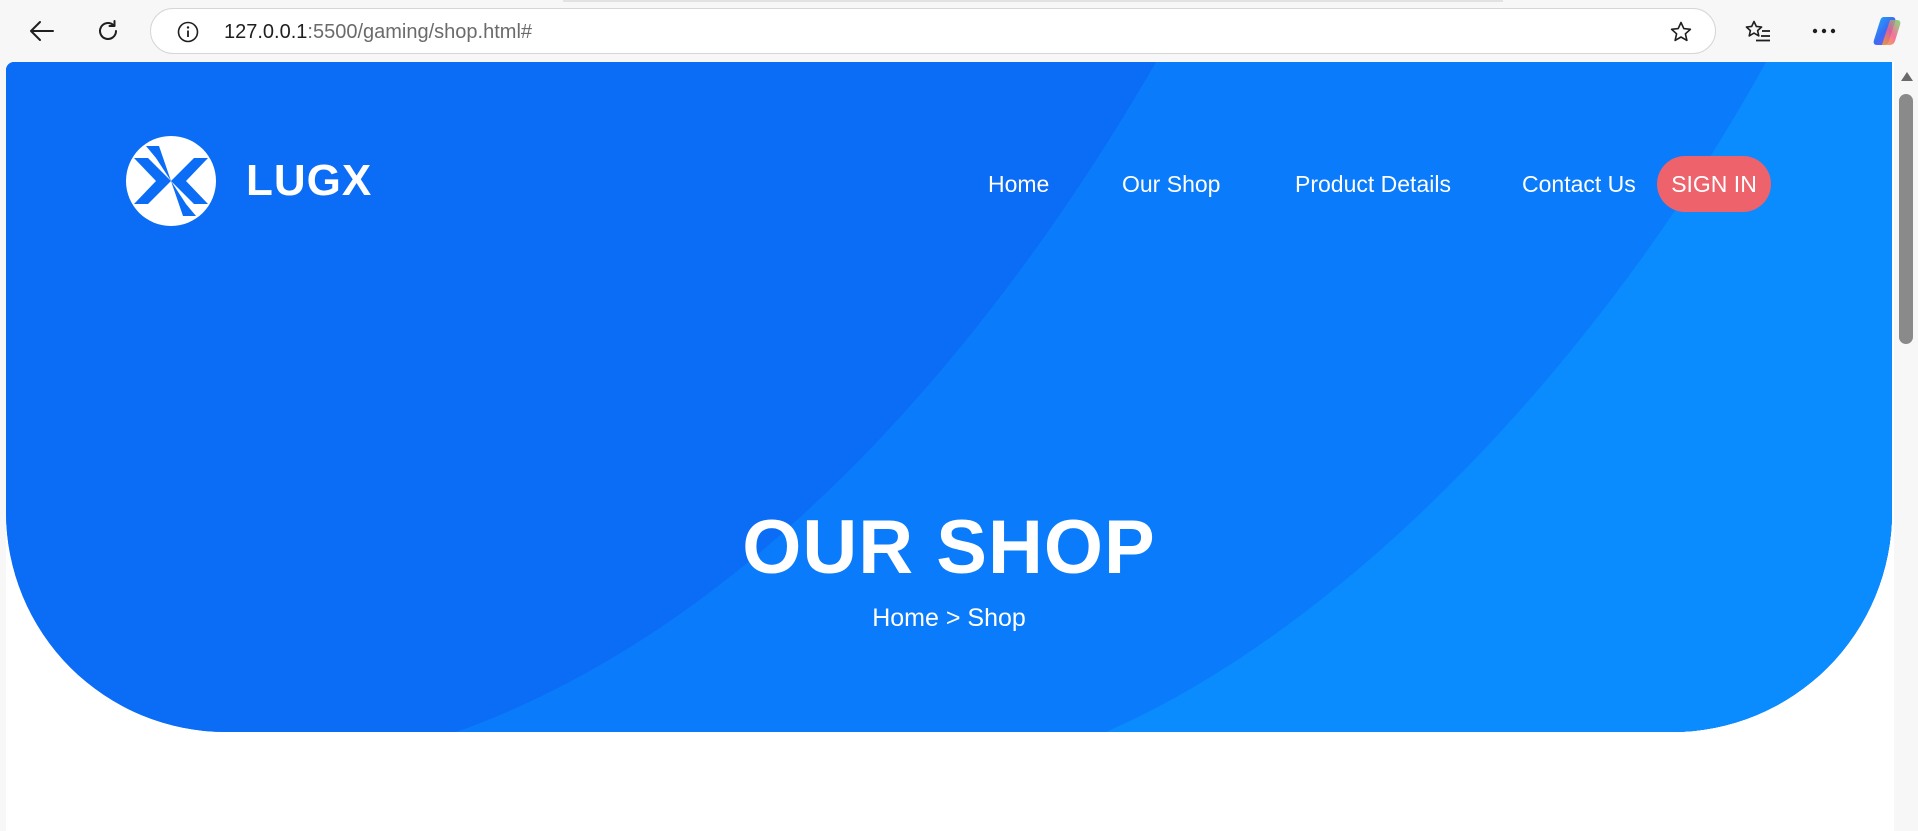  I want to click on back-arrow-icon, so click(42, 31).